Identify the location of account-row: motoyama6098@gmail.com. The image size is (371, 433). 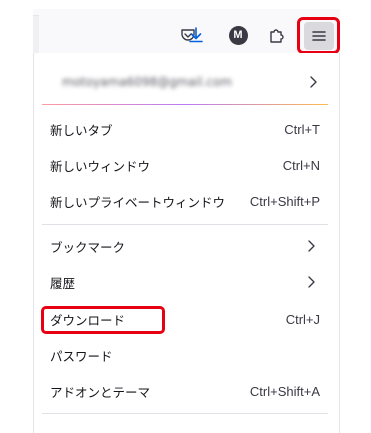
(185, 82).